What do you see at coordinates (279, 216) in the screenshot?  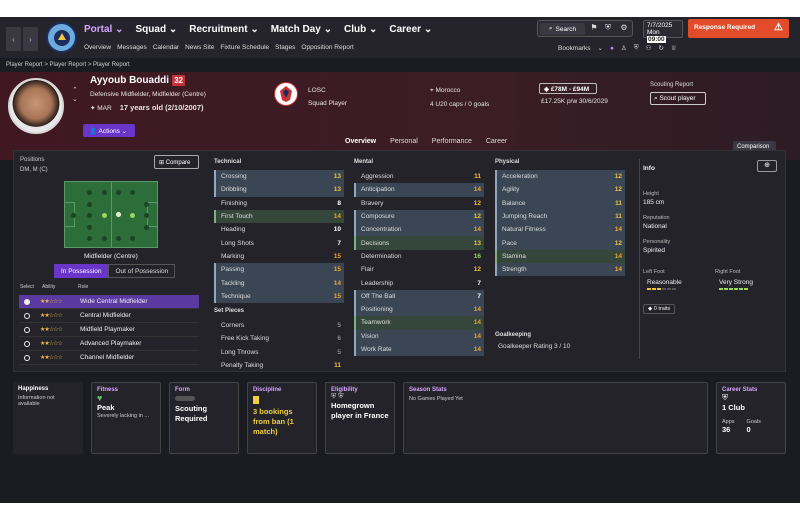 I see `attribute-row: First Touch 14` at bounding box center [279, 216].